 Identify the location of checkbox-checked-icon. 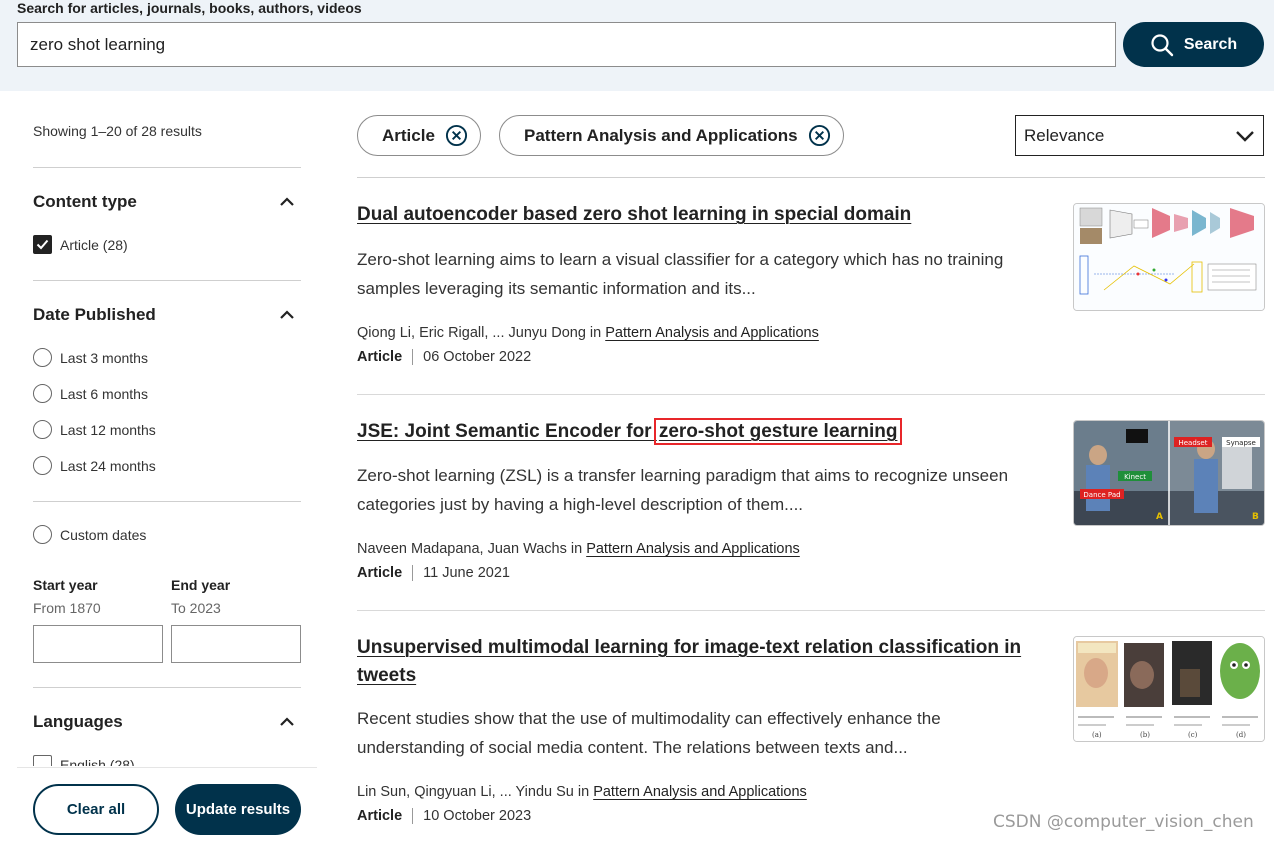
(42, 244).